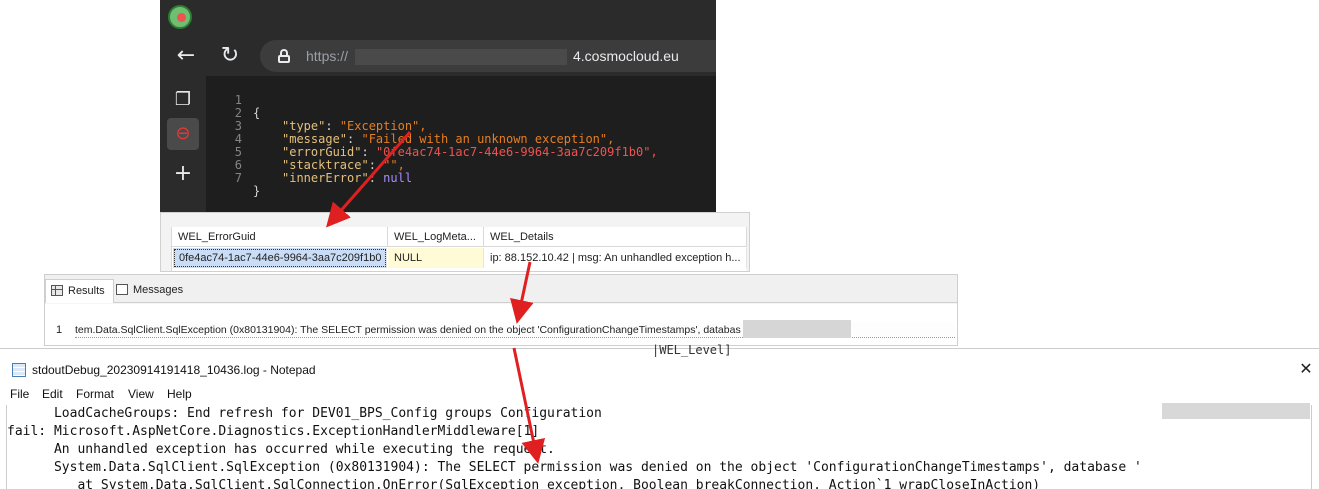 This screenshot has height=489, width=1319. What do you see at coordinates (141, 394) in the screenshot?
I see `menu-view: View` at bounding box center [141, 394].